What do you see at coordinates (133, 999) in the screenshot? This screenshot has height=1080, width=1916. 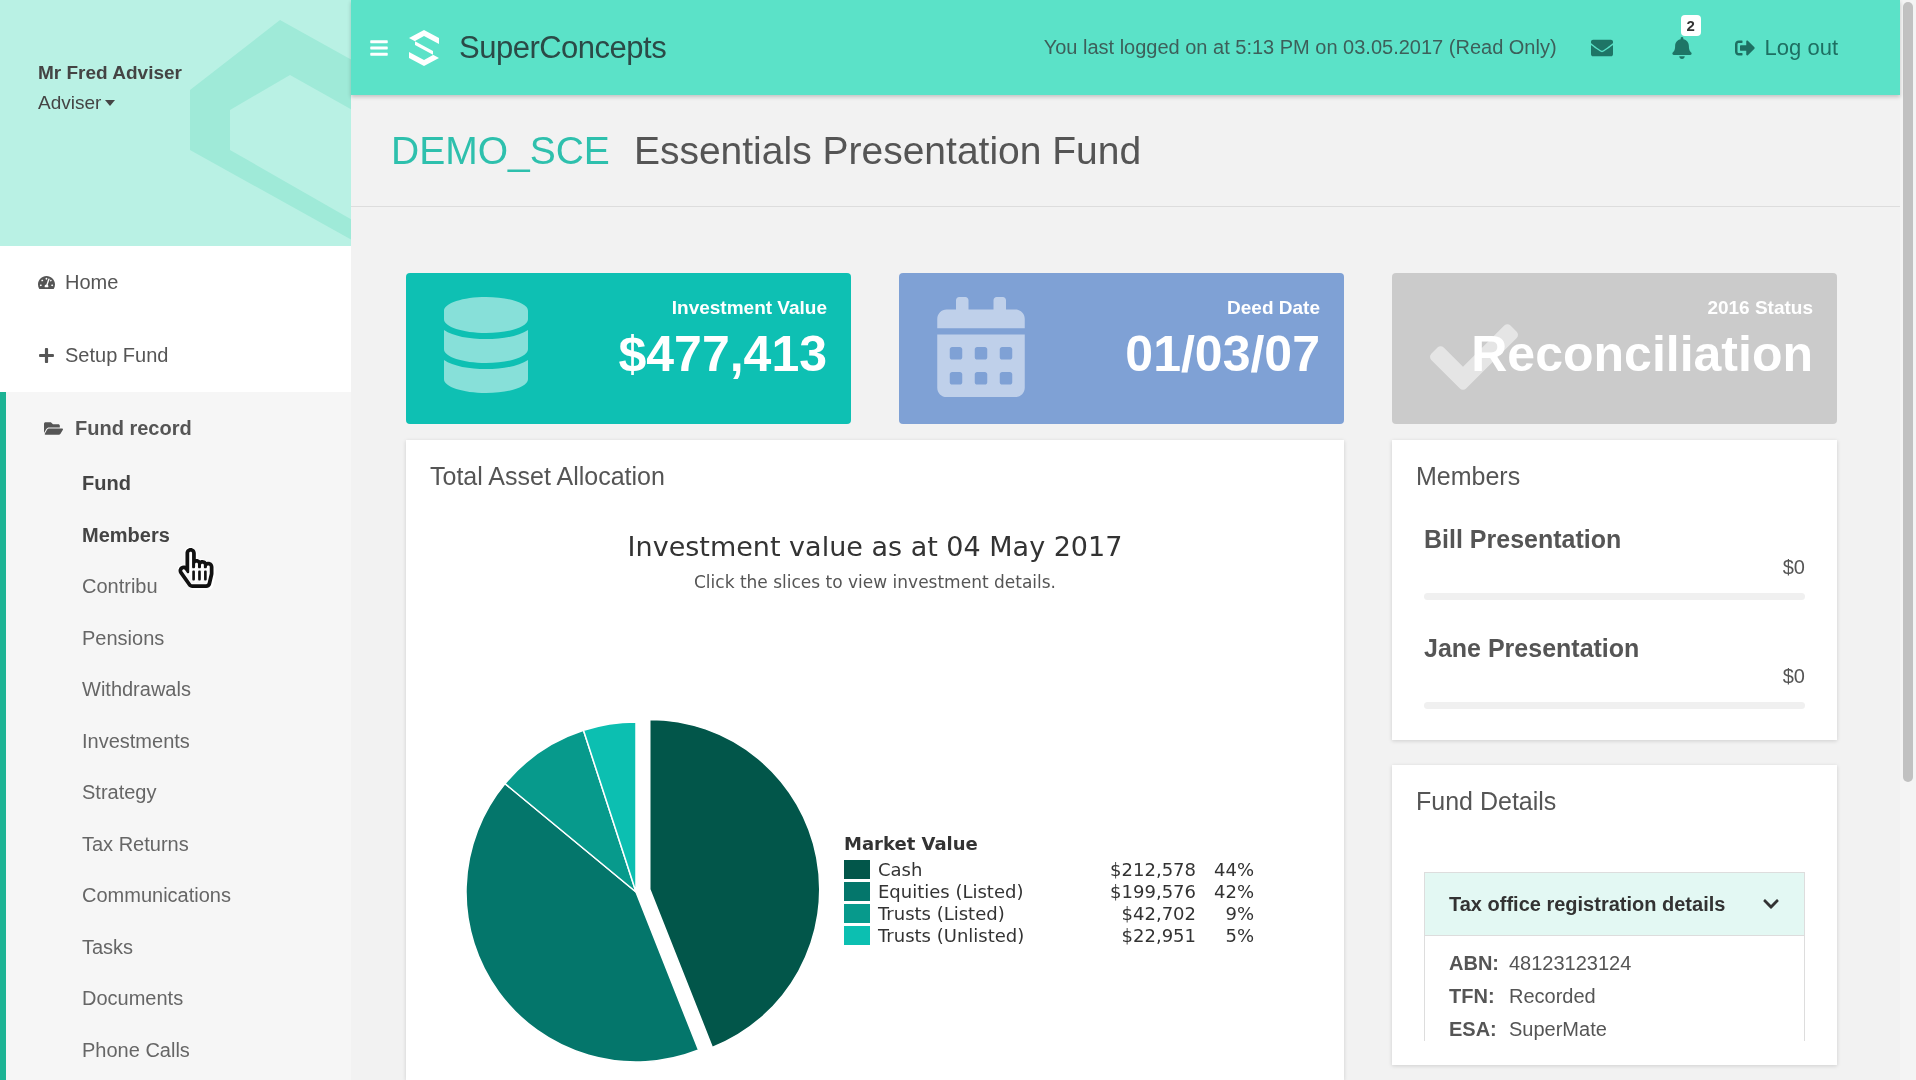 I see `nav-subitem: Documents` at bounding box center [133, 999].